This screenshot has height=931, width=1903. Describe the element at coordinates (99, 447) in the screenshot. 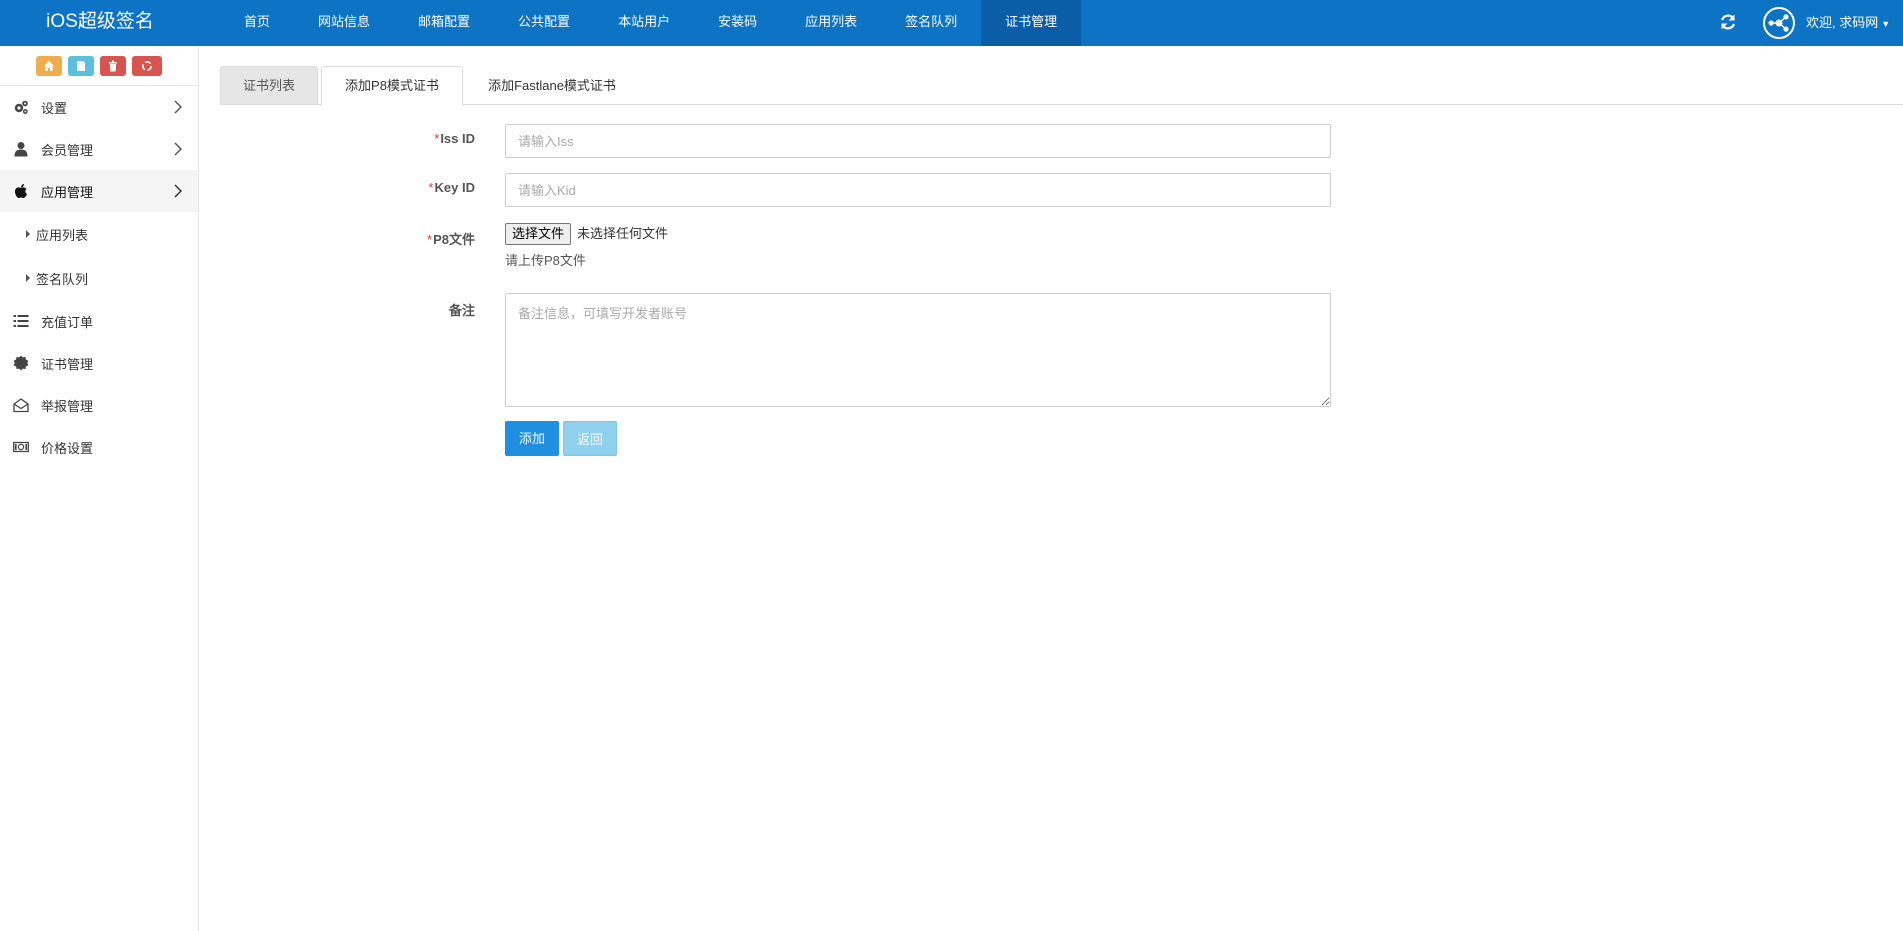

I see `sidebar-item-price-settings: 价格设置` at that location.